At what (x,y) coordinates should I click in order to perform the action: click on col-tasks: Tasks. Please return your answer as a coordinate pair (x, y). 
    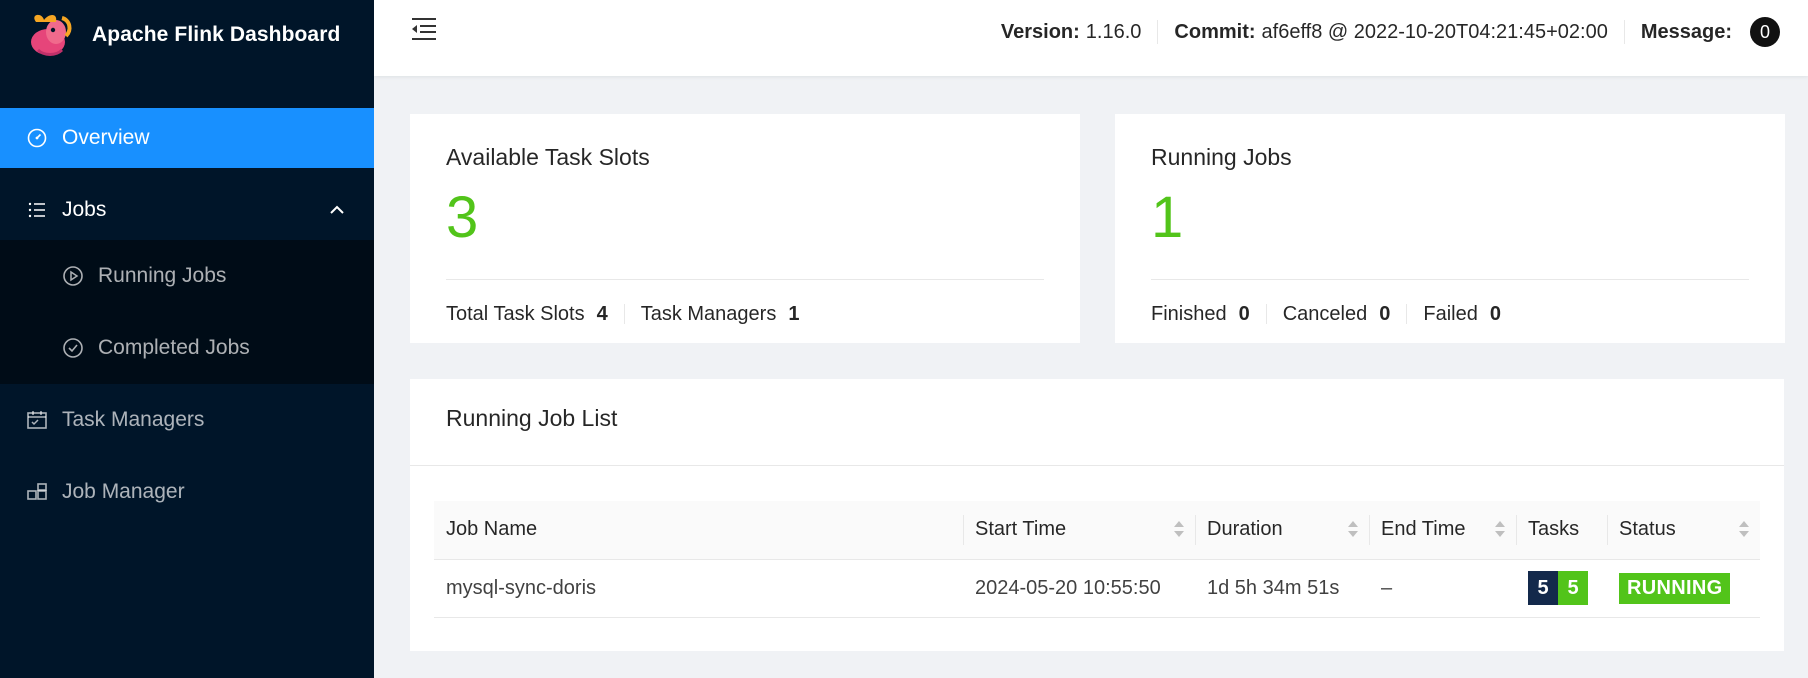
    Looking at the image, I should click on (1561, 530).